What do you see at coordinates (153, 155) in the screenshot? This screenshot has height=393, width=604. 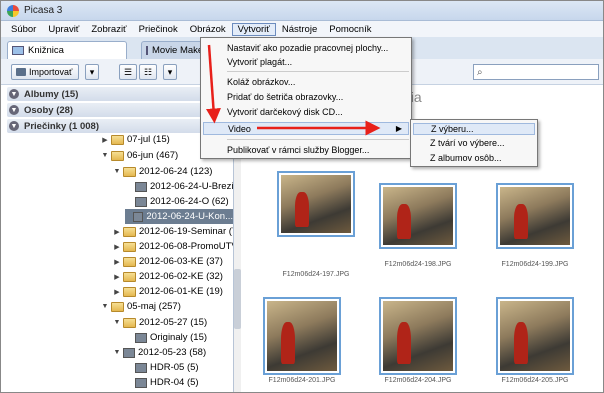 I see `tree-item-label: 06-jun (467)` at bounding box center [153, 155].